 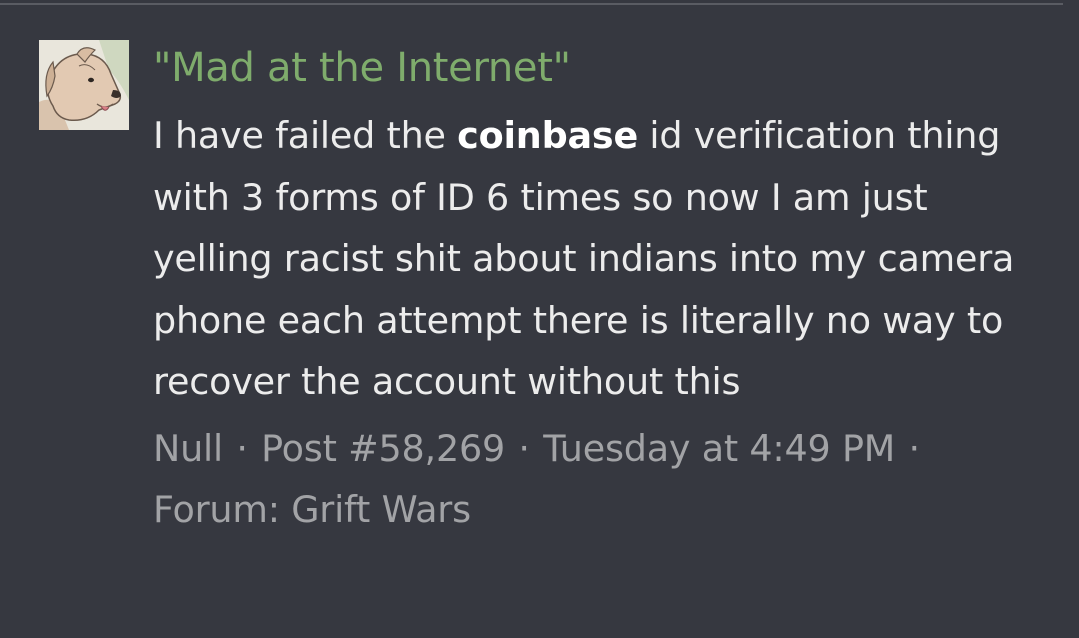 What do you see at coordinates (719, 448) in the screenshot?
I see `post-timestamp: Tuesday at 4:49 PM` at bounding box center [719, 448].